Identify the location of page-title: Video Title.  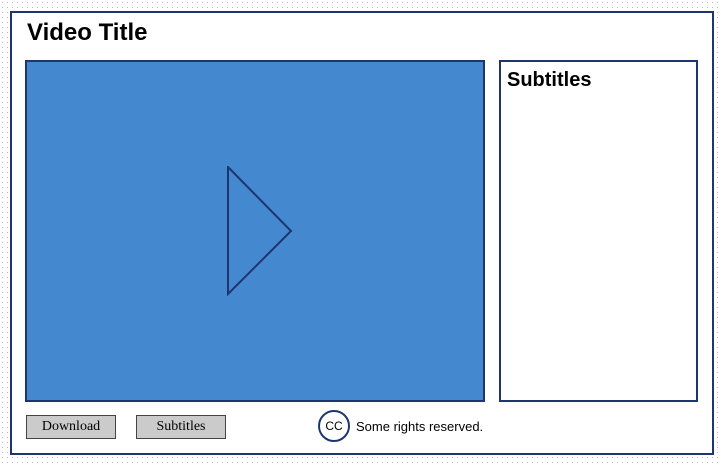
(87, 32).